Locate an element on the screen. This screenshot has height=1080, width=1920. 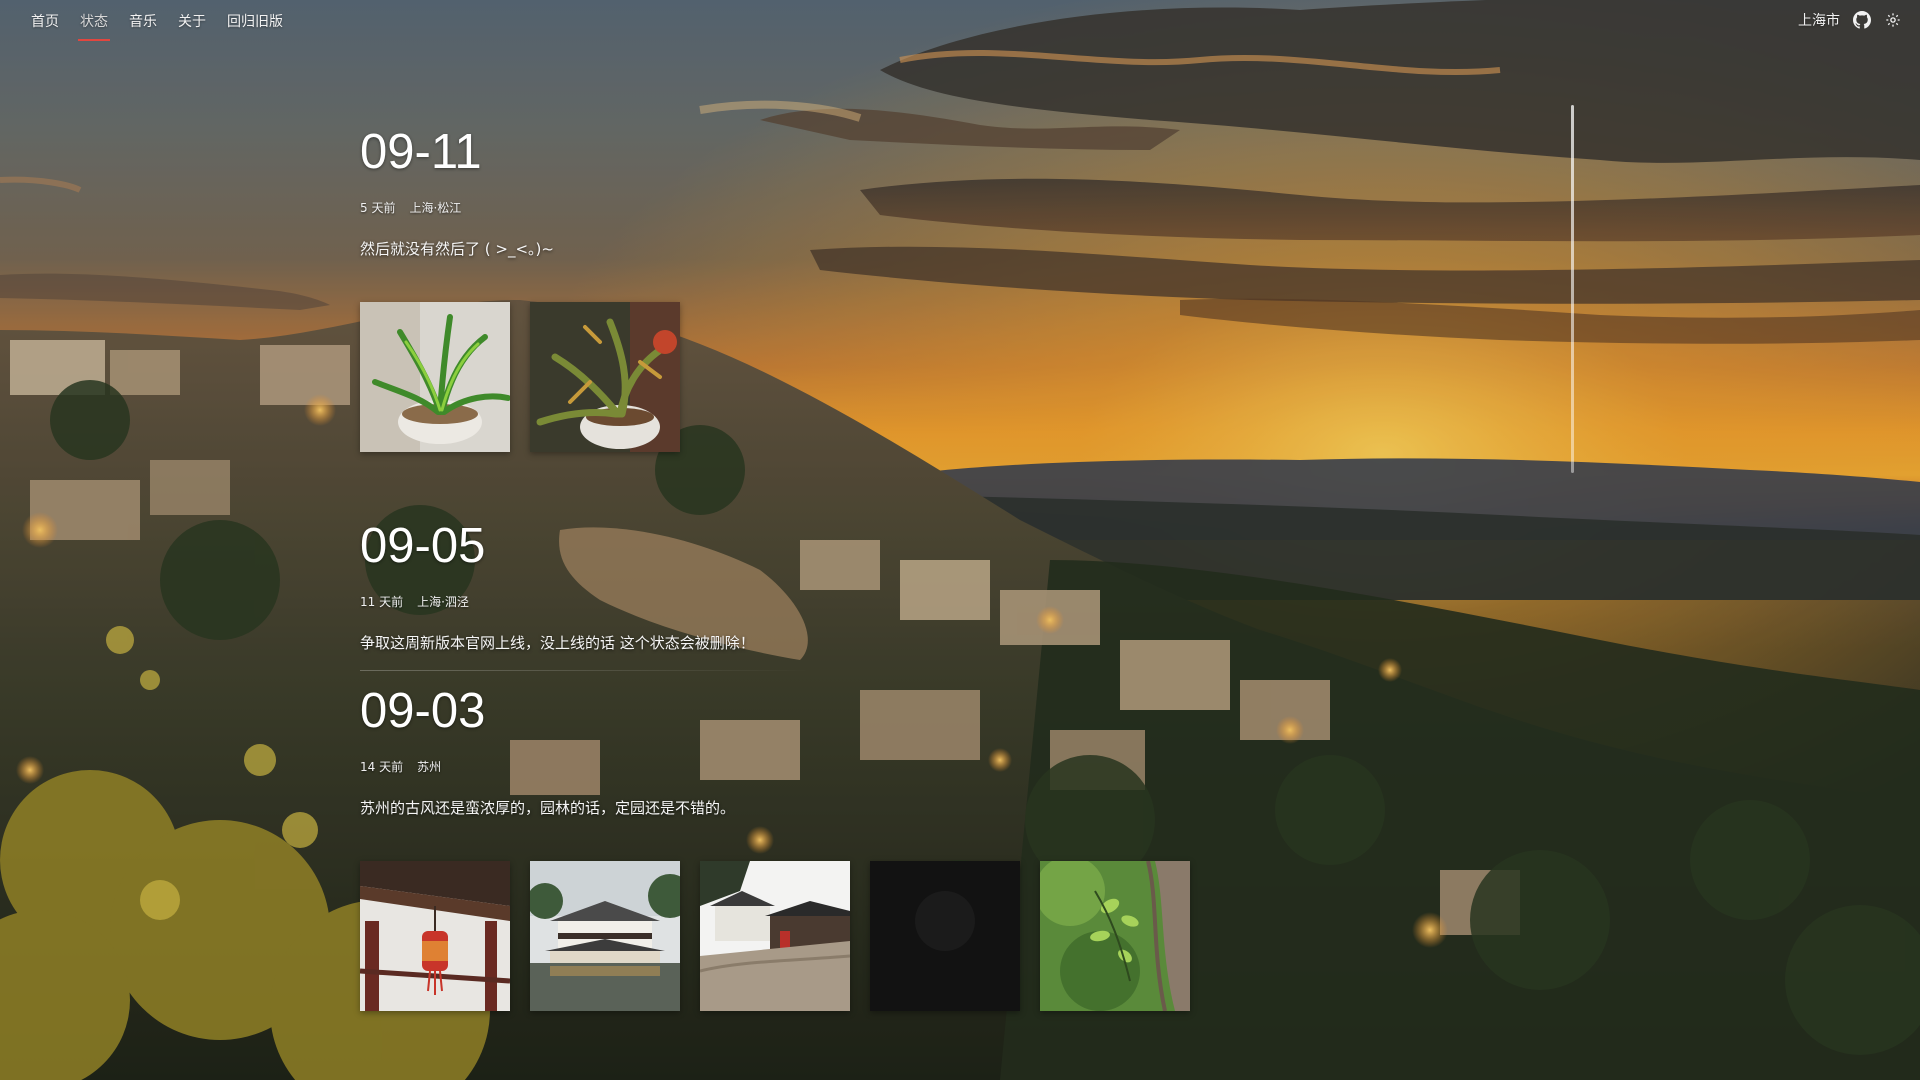
post-text: 然后就没有然后了 ( >_<。)~ is located at coordinates (457, 249).